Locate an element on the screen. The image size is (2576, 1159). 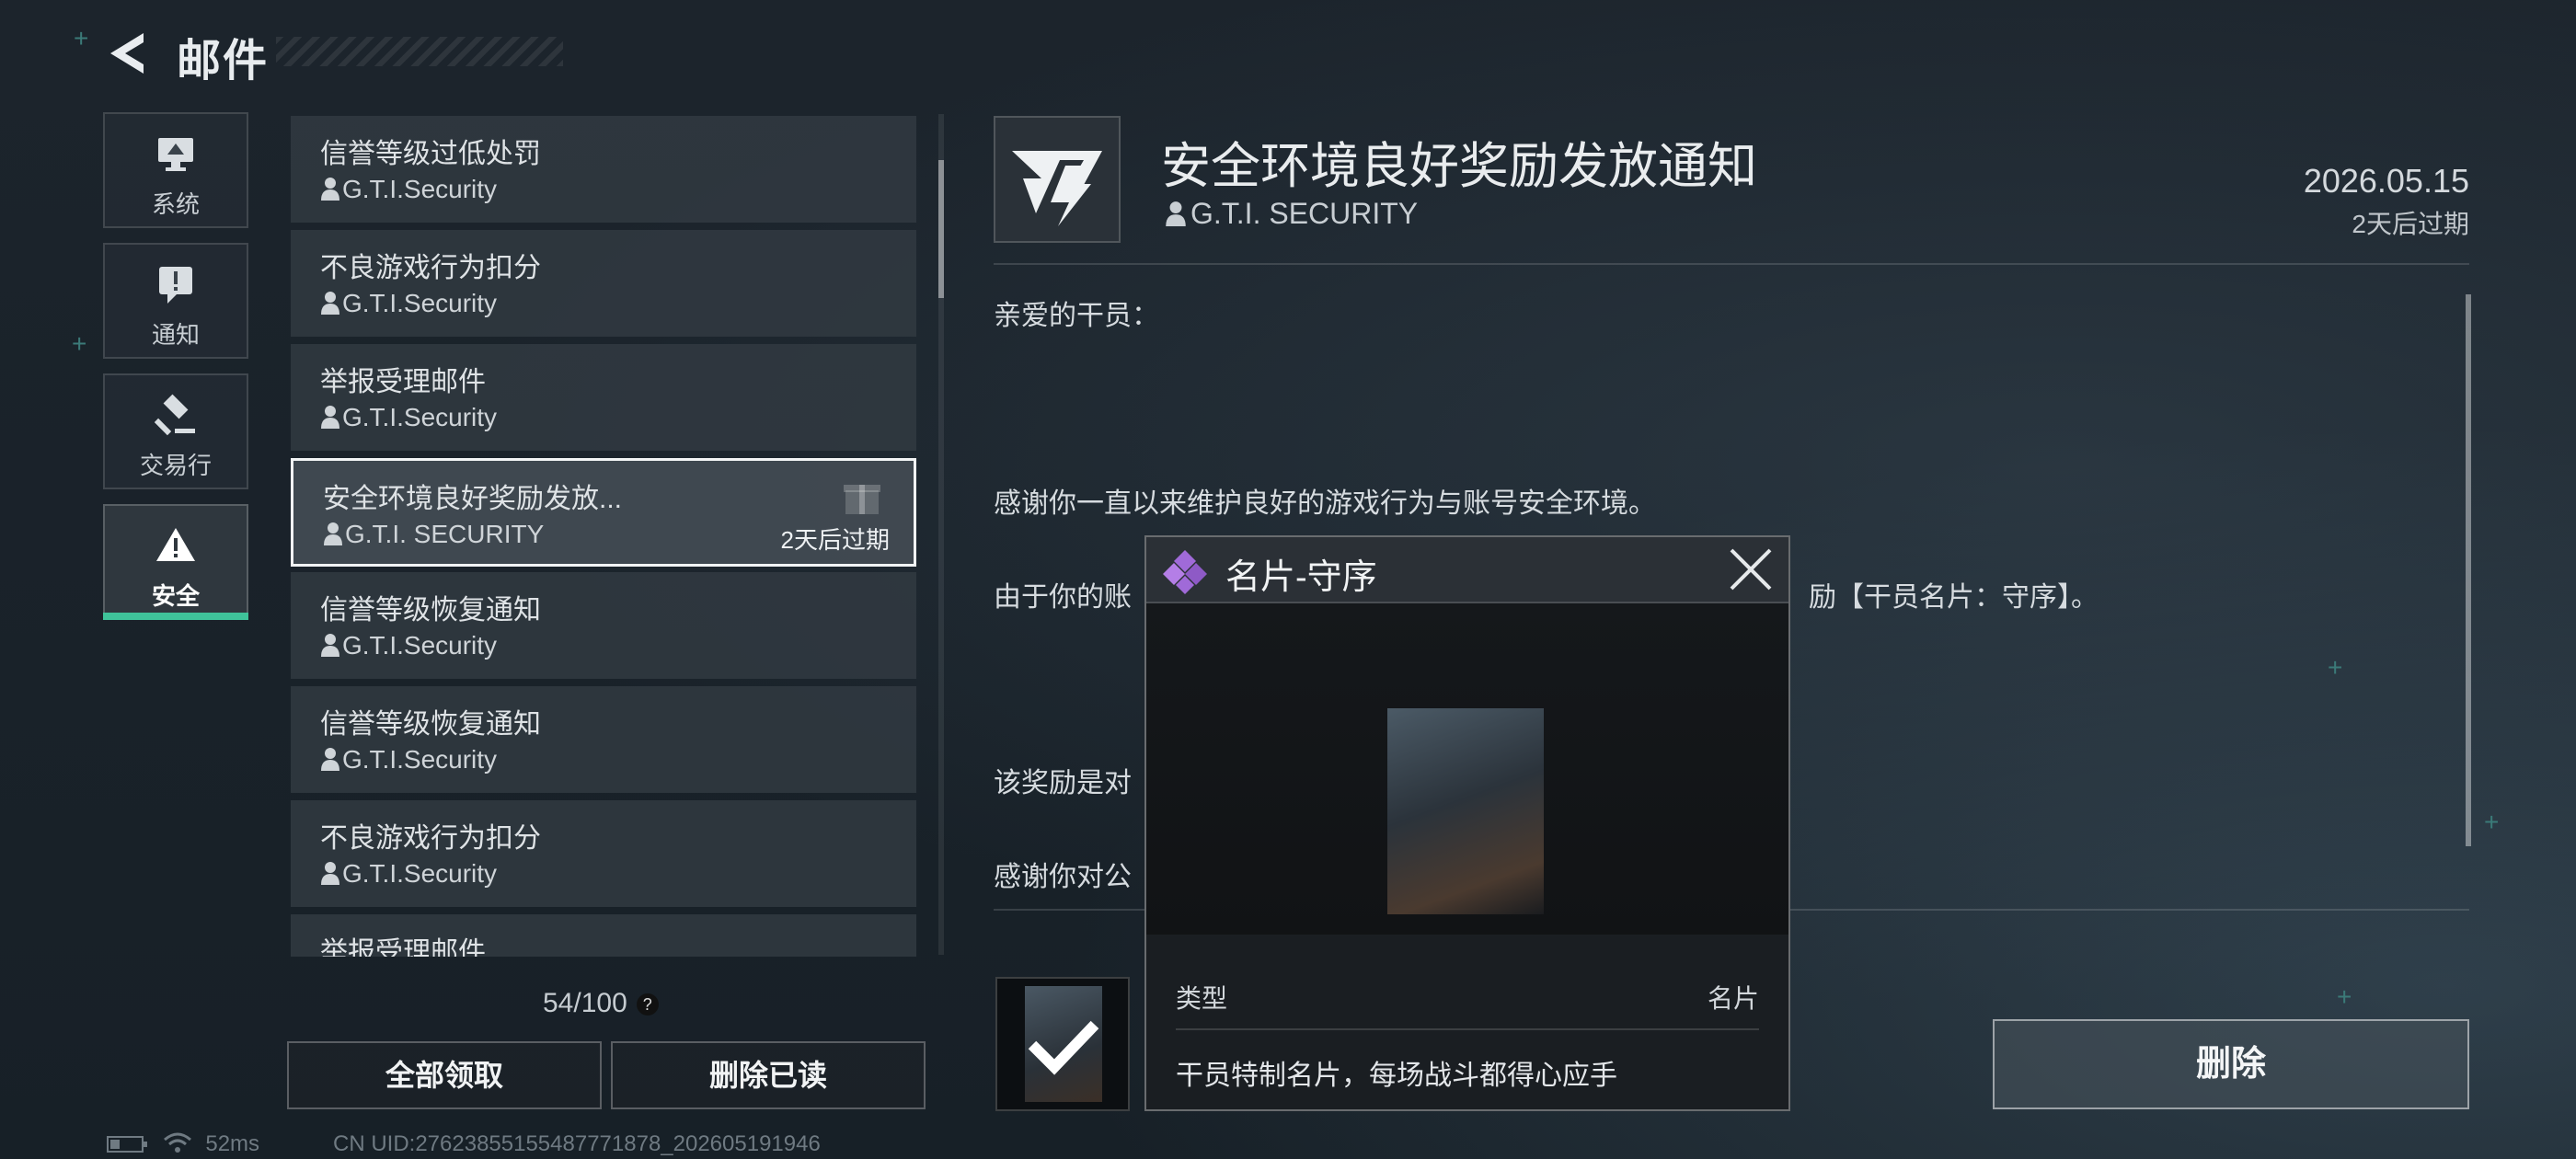
ping: 52ms is located at coordinates (232, 1143).